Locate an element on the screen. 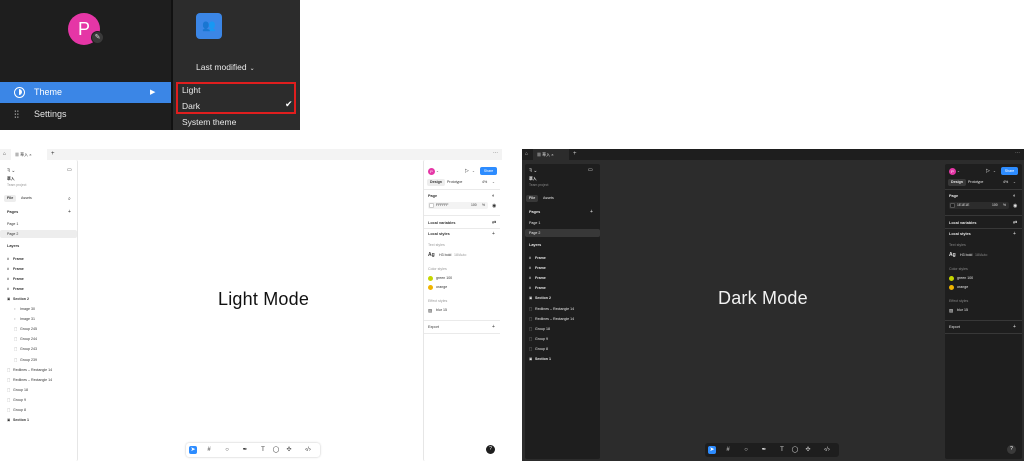 The image size is (1024, 461). frame-tool-icon: # is located at coordinates (209, 450).